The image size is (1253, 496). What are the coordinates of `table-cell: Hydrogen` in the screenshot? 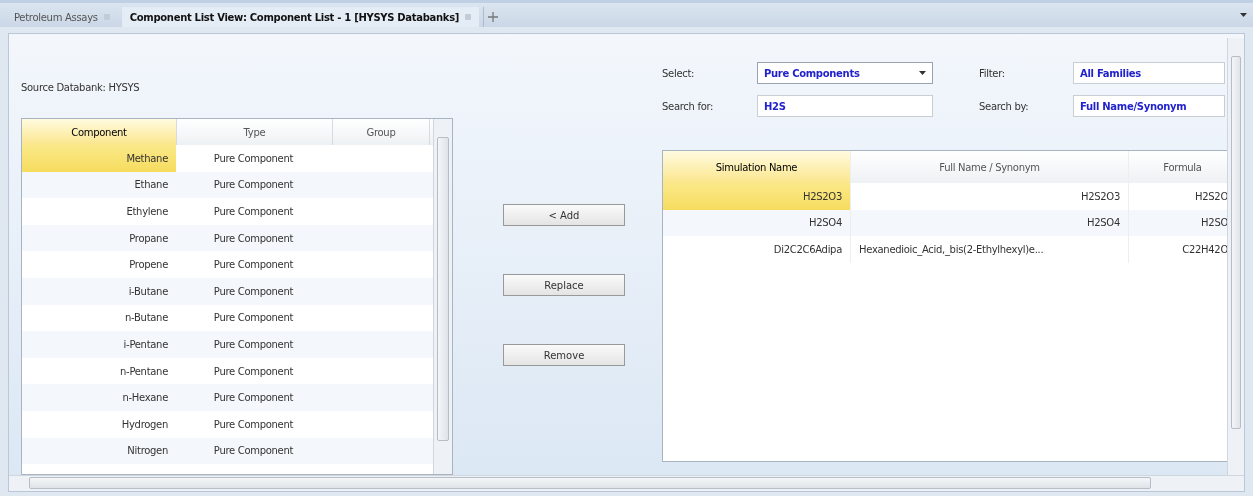 It's located at (99, 424).